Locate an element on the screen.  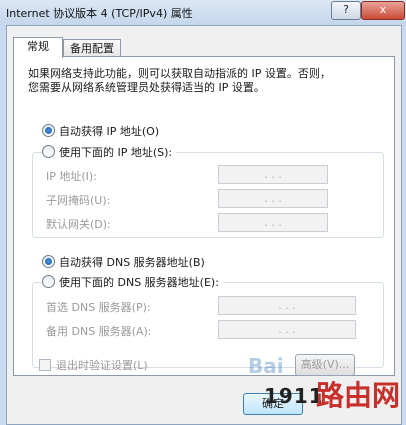
preferred-dns-label: 首选 DNS 服务器(P): is located at coordinates (98, 307).